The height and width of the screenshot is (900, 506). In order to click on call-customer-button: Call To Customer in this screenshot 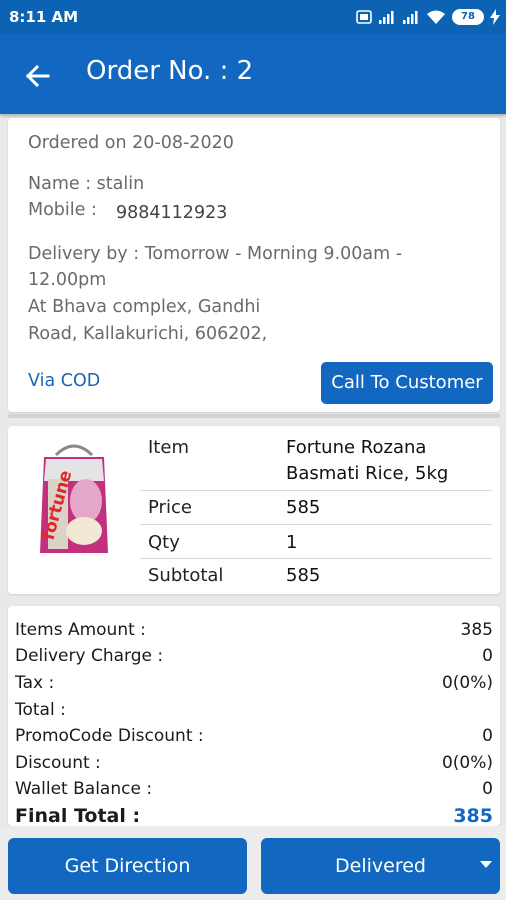, I will do `click(407, 383)`.